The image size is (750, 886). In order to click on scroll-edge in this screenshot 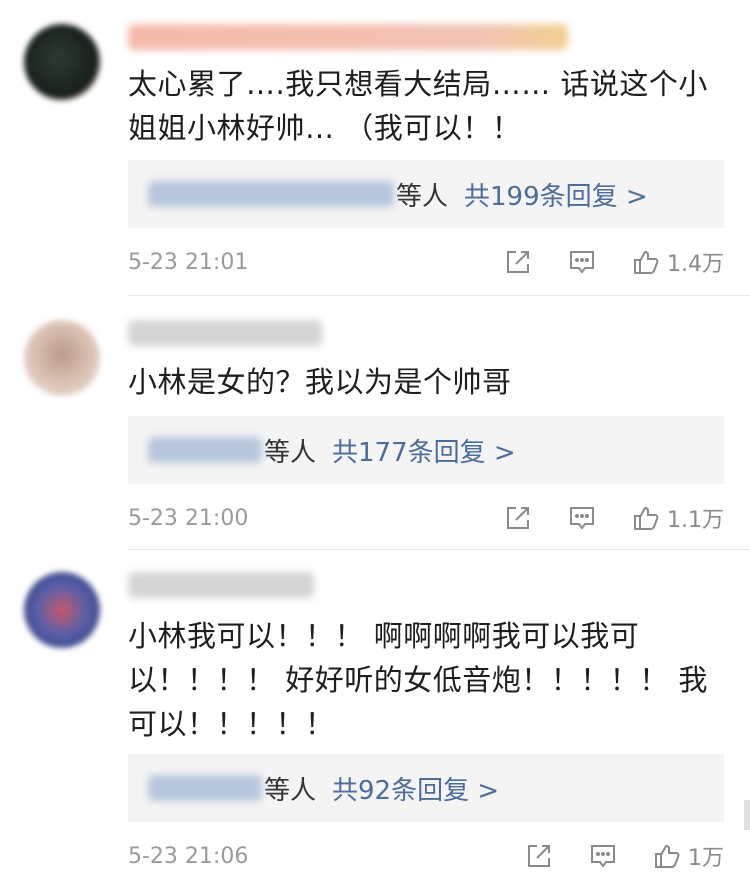, I will do `click(747, 815)`.